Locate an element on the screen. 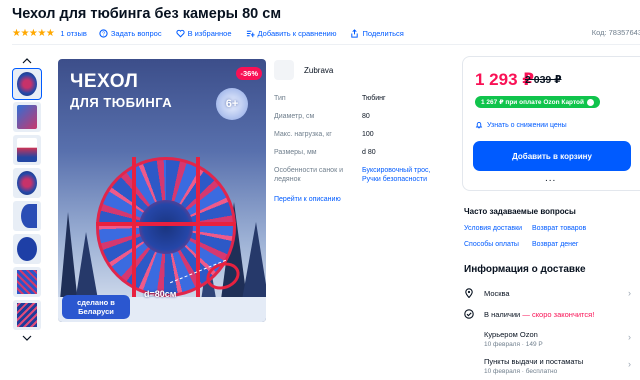 The height and width of the screenshot is (380, 640). compare-label: Добавить к сравнению is located at coordinates (297, 33).